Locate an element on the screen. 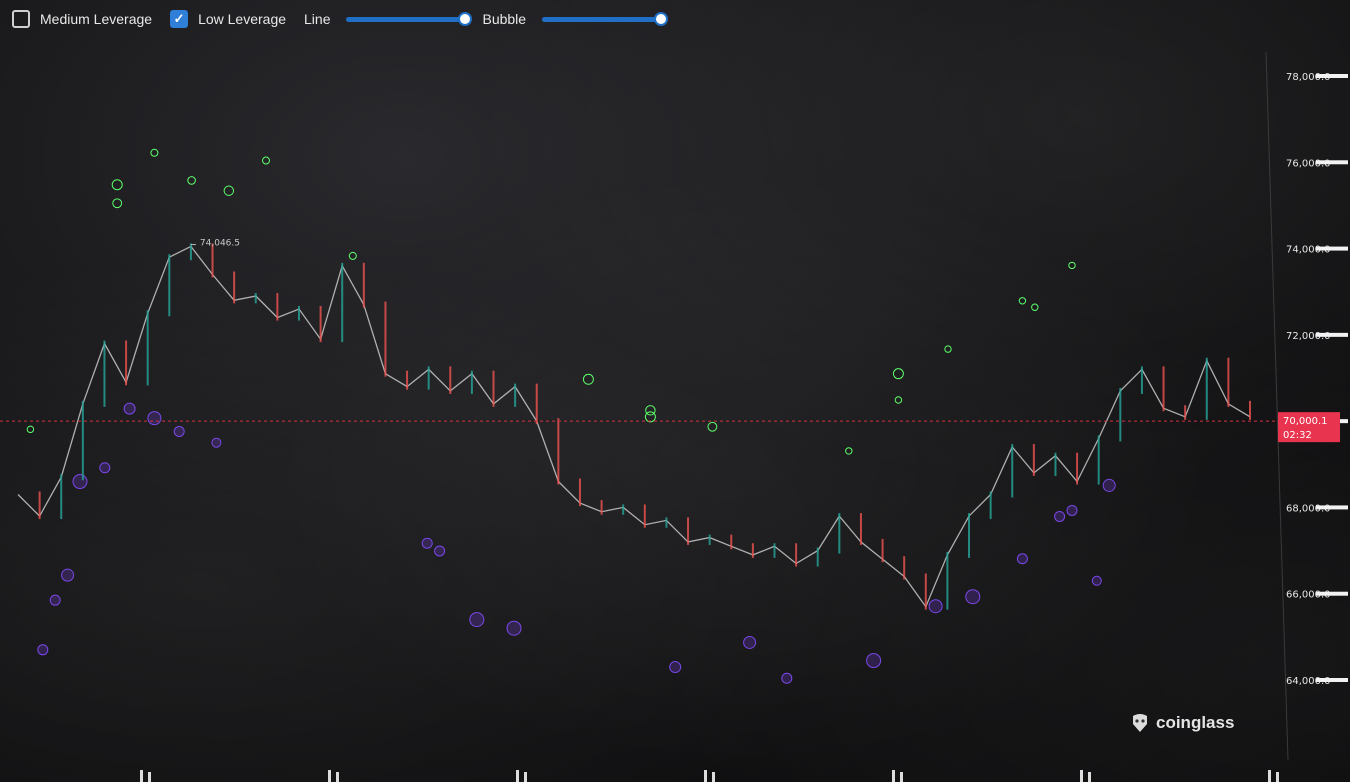 The image size is (1350, 782). current-price-label: 70,000.1 is located at coordinates (1305, 421).